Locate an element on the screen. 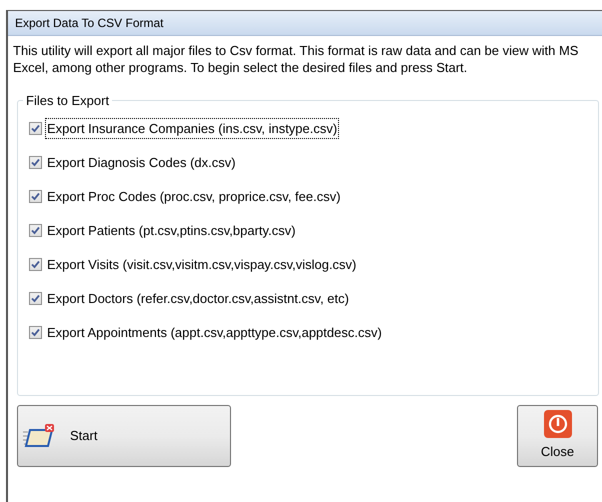 The width and height of the screenshot is (602, 502). export-checkbox: Export Visits (visit.csv,visitm.csv,vispay.csv,vislog.csv) is located at coordinates (313, 264).